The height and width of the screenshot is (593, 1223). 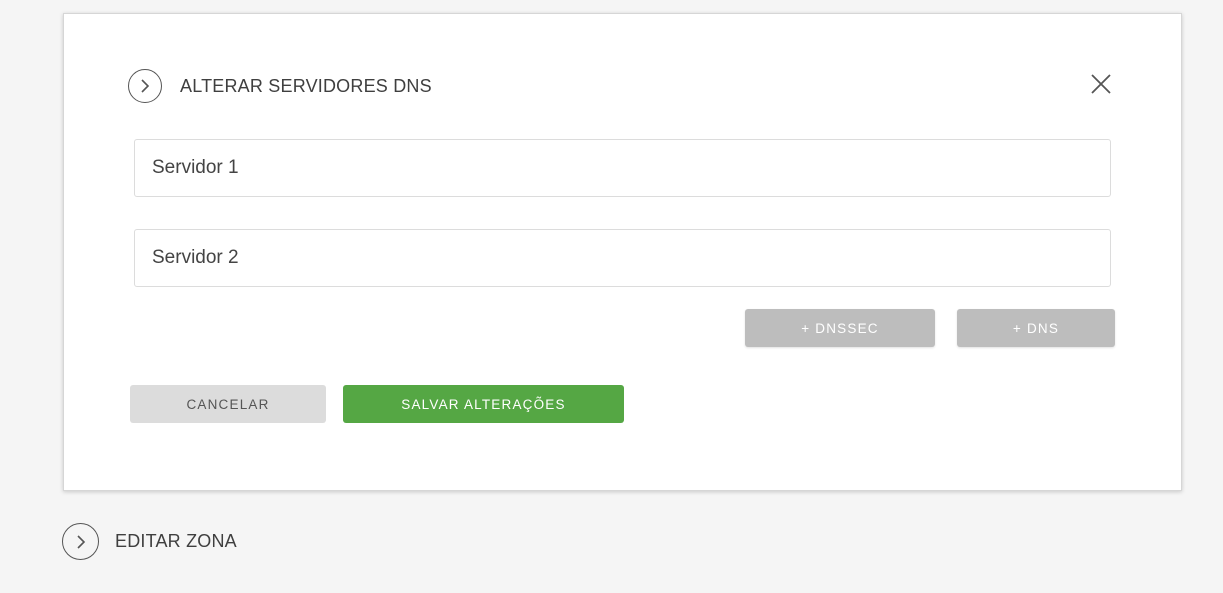 What do you see at coordinates (622, 258) in the screenshot?
I see `server-2-input` at bounding box center [622, 258].